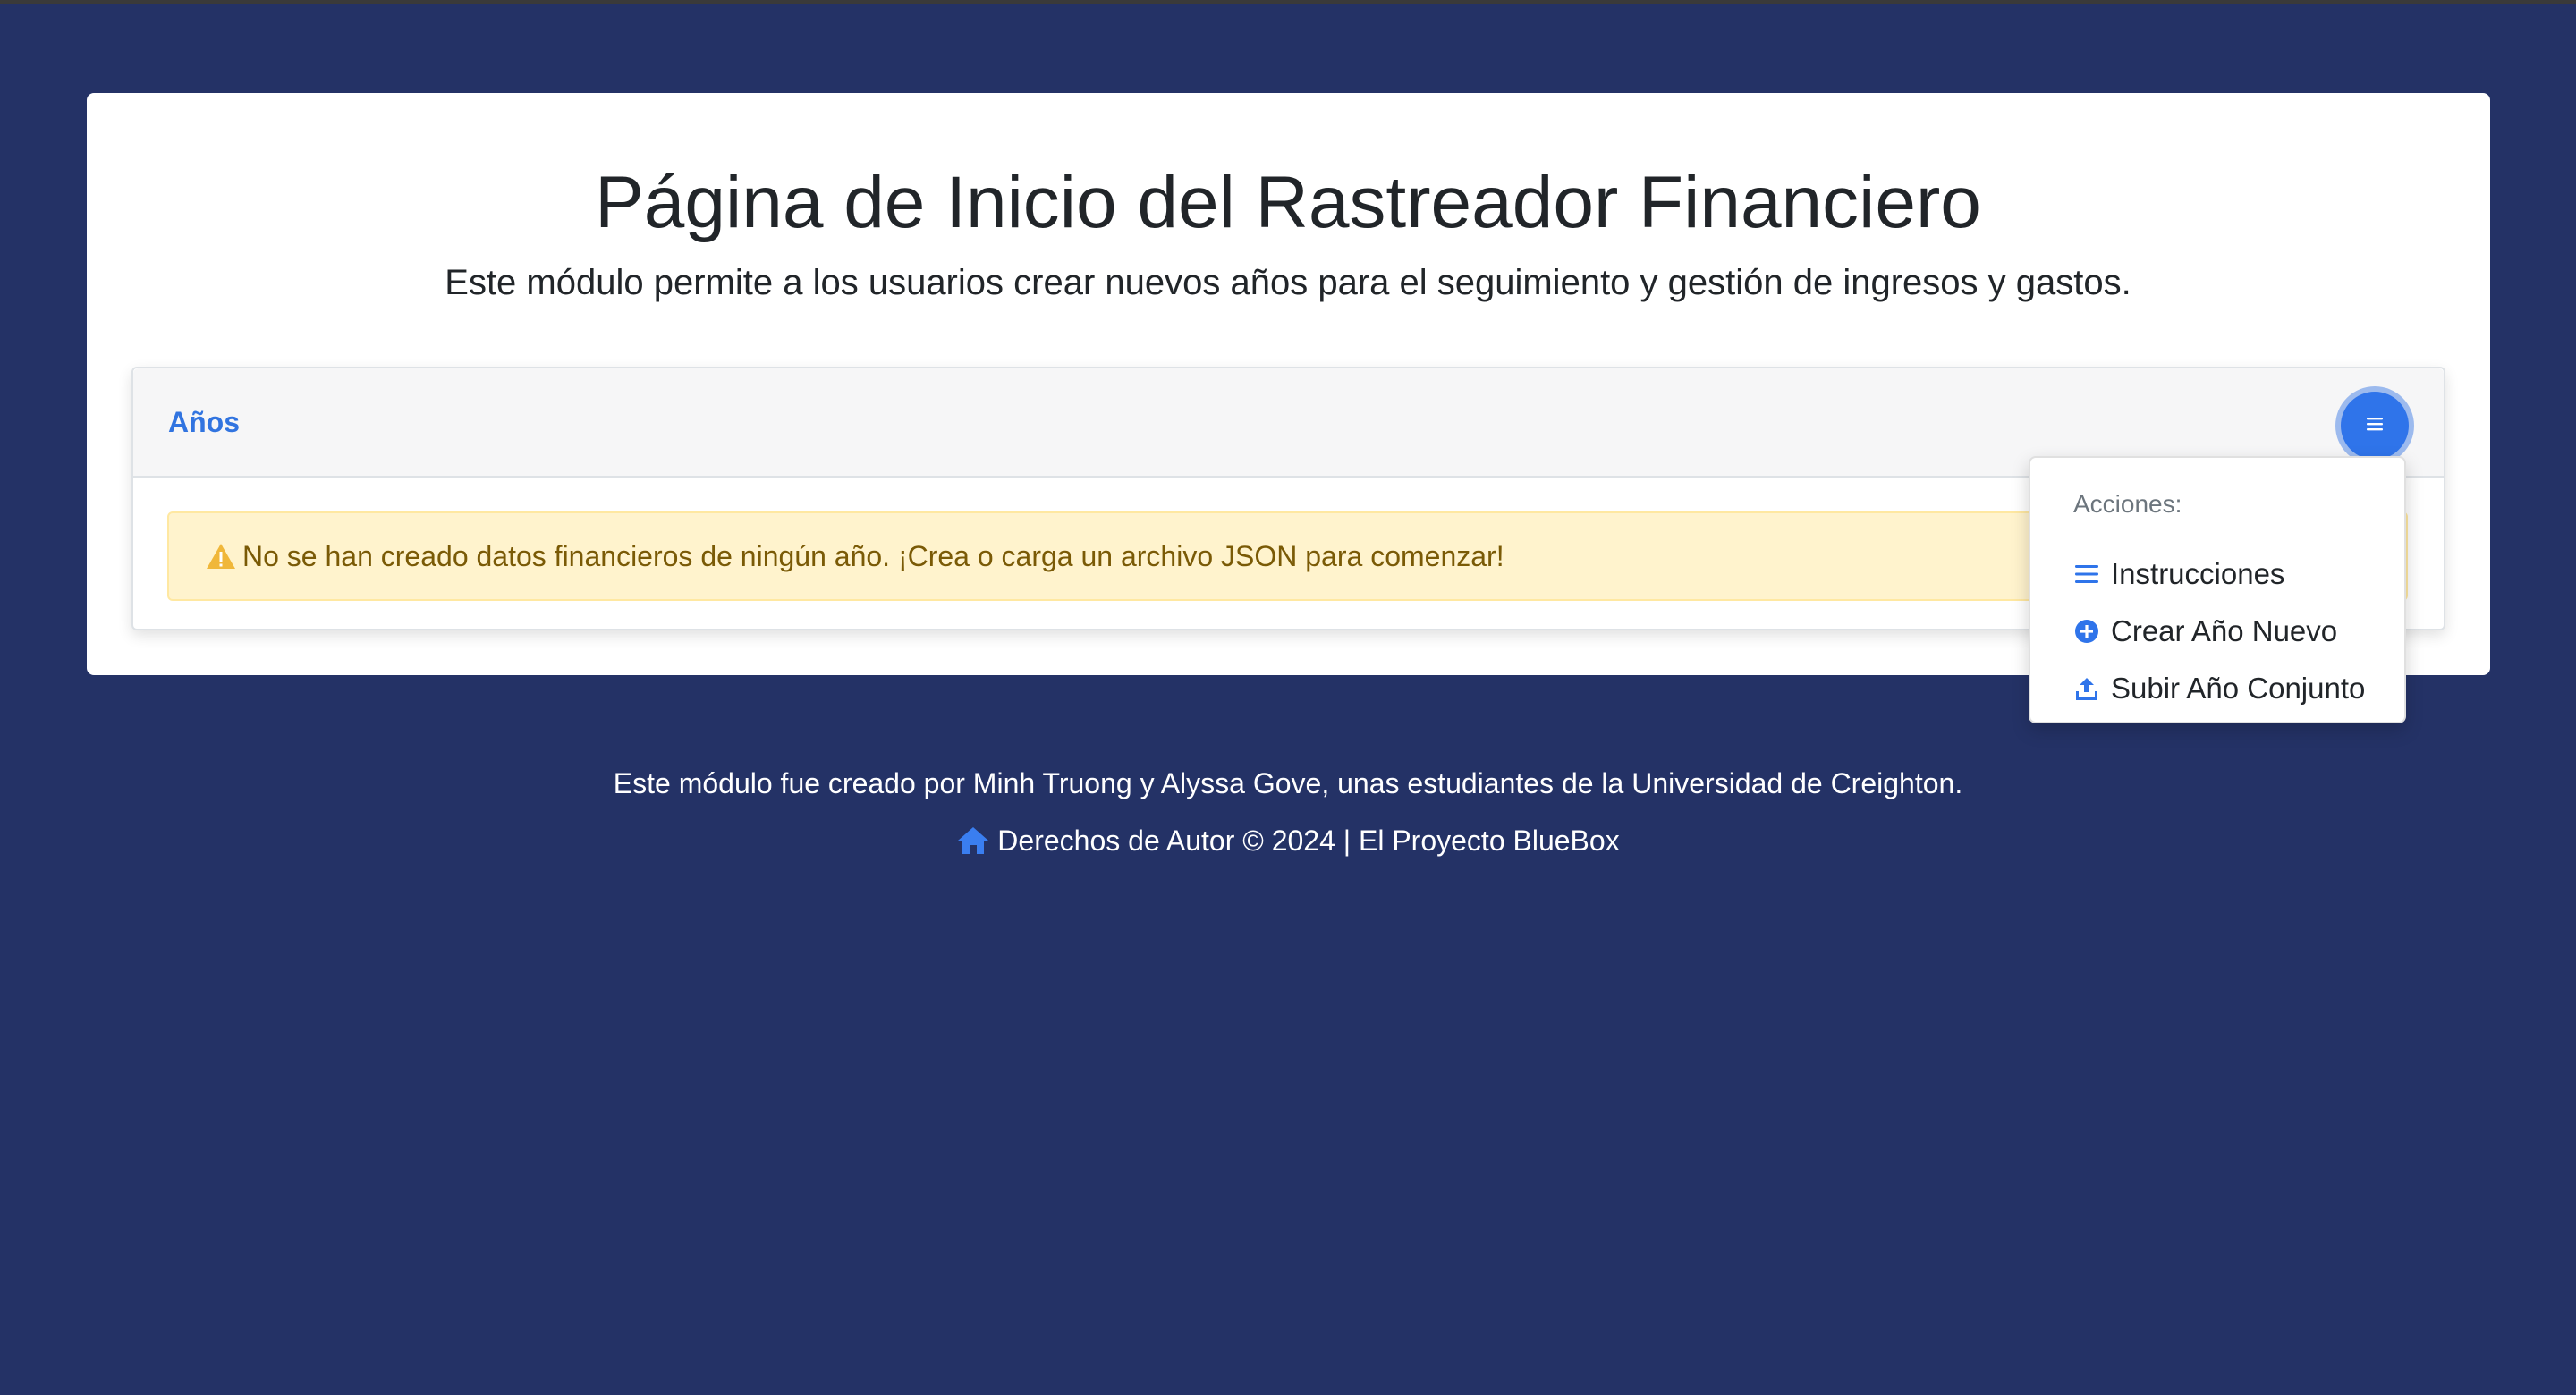 The image size is (2576, 1395). I want to click on menu-item-create-year: Crear Año Nuevo, so click(2205, 631).